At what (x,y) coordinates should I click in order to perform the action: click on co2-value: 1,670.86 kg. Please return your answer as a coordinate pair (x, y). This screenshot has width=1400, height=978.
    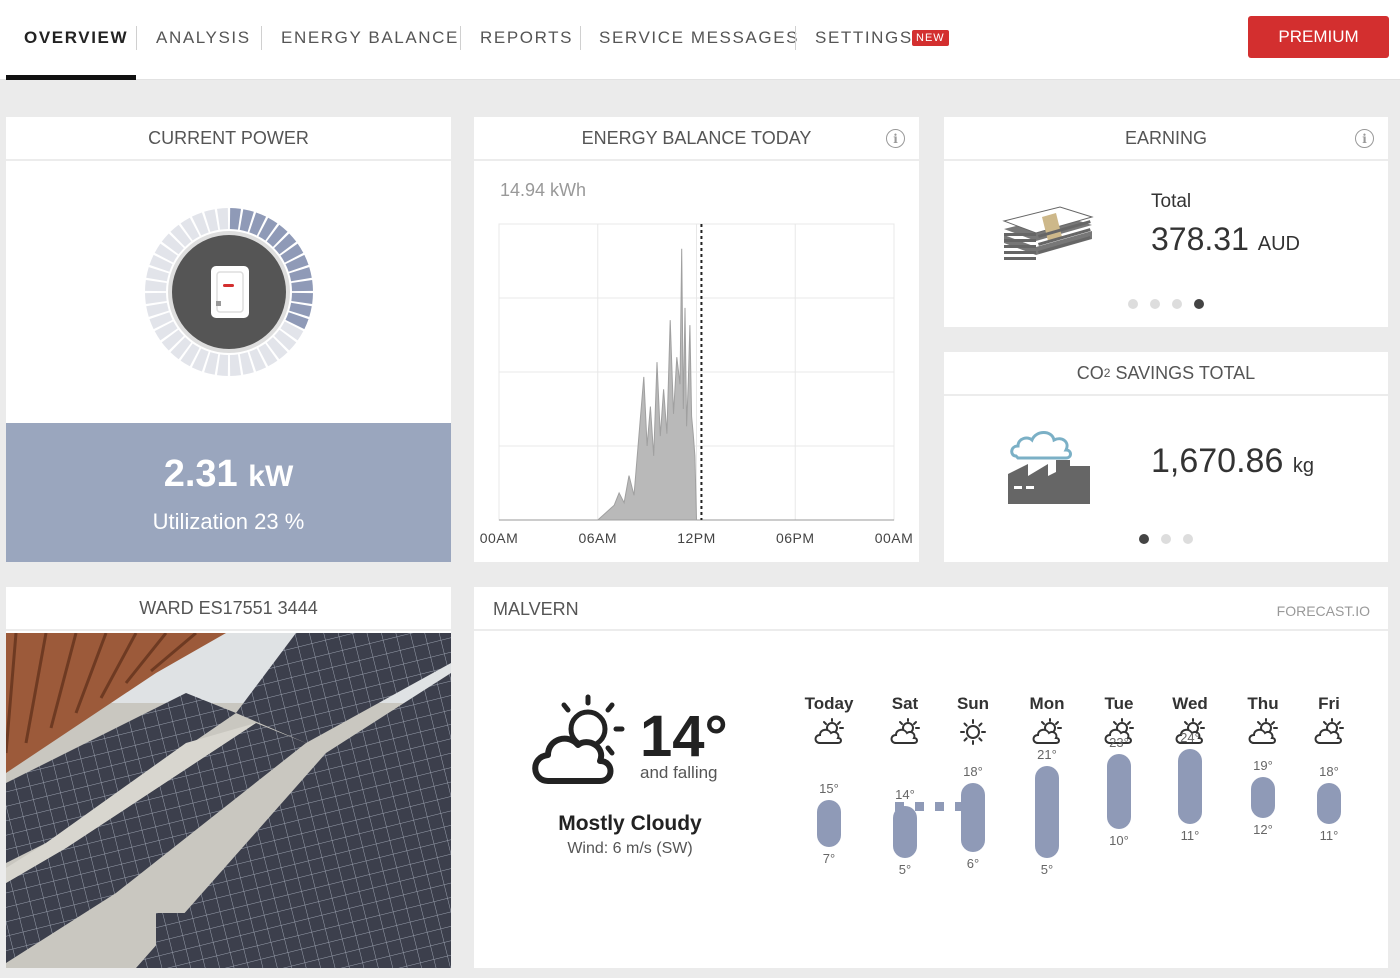
    Looking at the image, I should click on (1232, 461).